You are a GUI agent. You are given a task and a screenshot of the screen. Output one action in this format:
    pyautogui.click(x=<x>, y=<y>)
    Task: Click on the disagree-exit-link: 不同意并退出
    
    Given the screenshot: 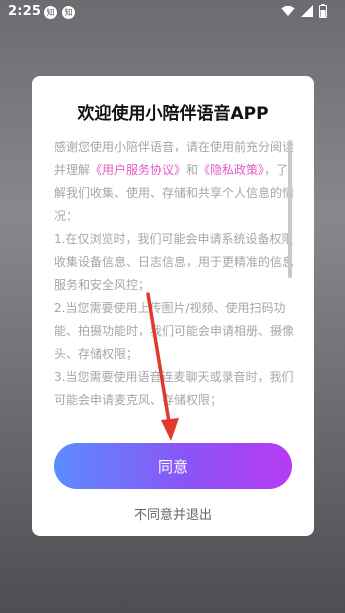 What is the action you would take?
    pyautogui.click(x=173, y=513)
    